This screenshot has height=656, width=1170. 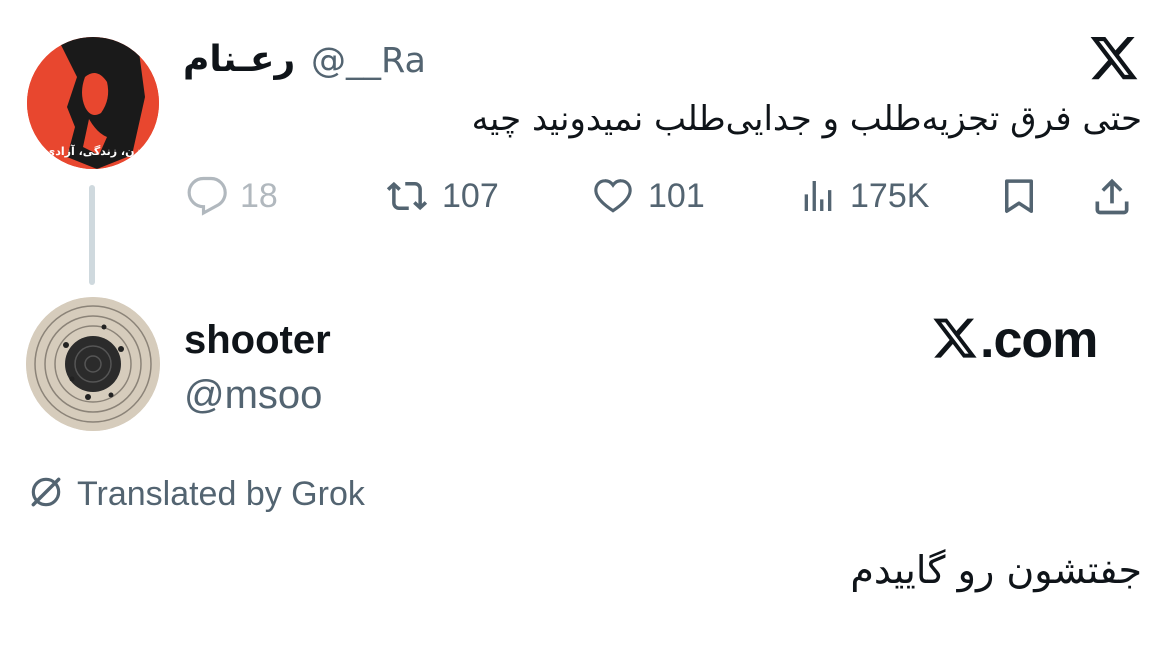 What do you see at coordinates (818, 196) in the screenshot?
I see `views-icon` at bounding box center [818, 196].